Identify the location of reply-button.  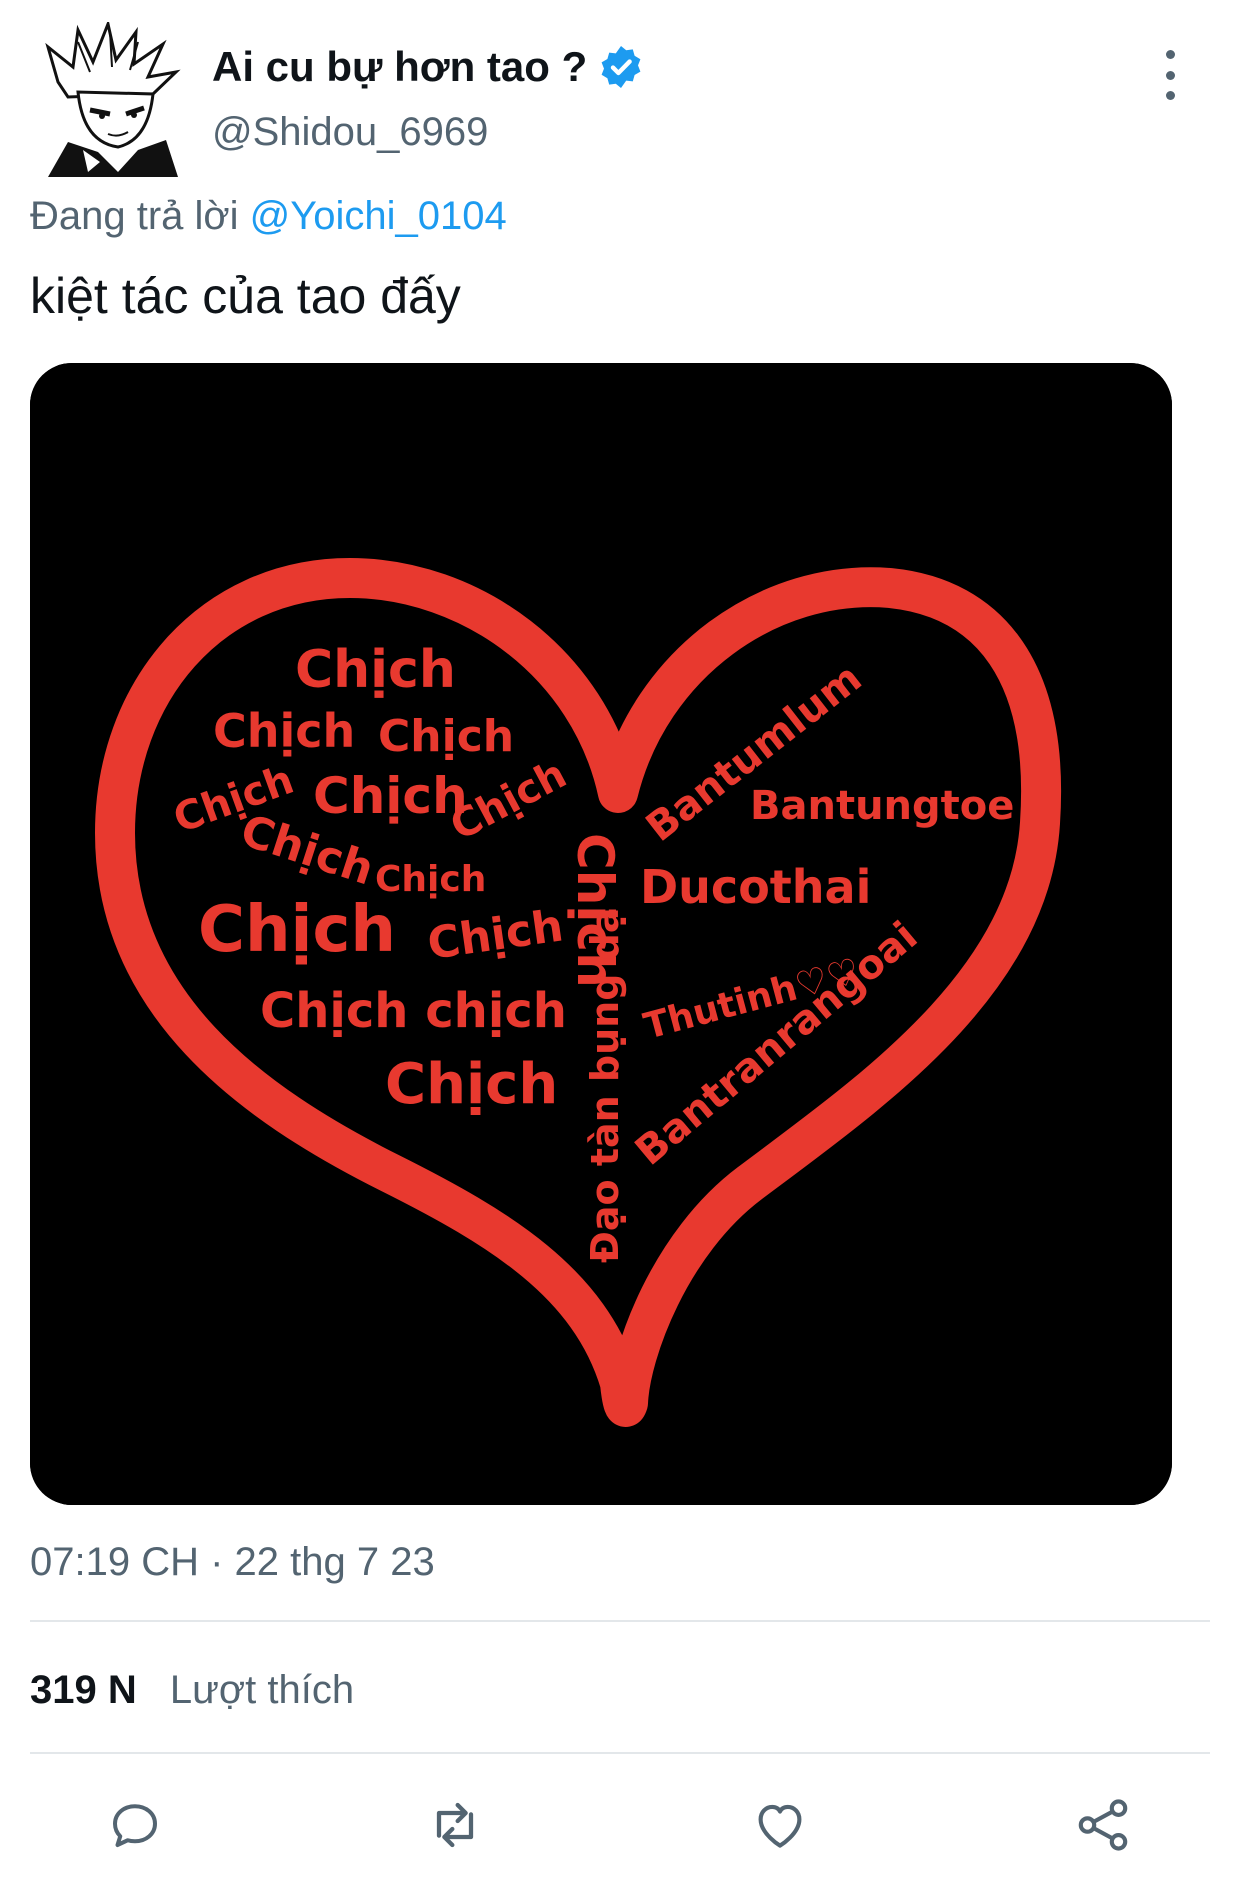
(135, 1825).